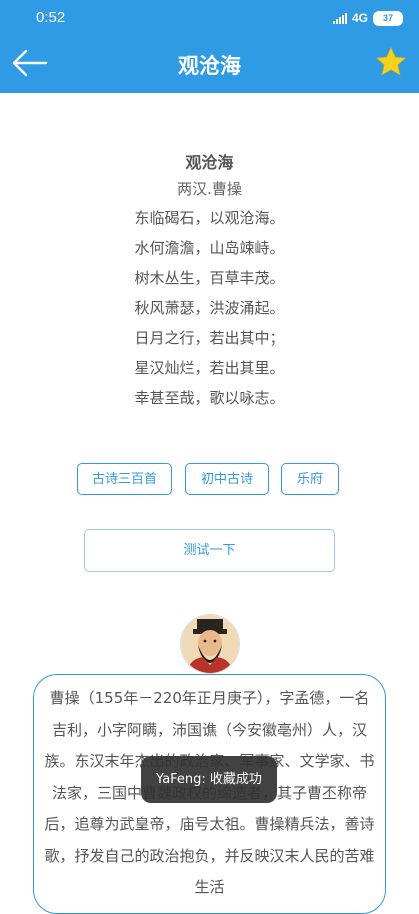  What do you see at coordinates (227, 479) in the screenshot?
I see `tag-chuzhong-gushi: 初中古诗` at bounding box center [227, 479].